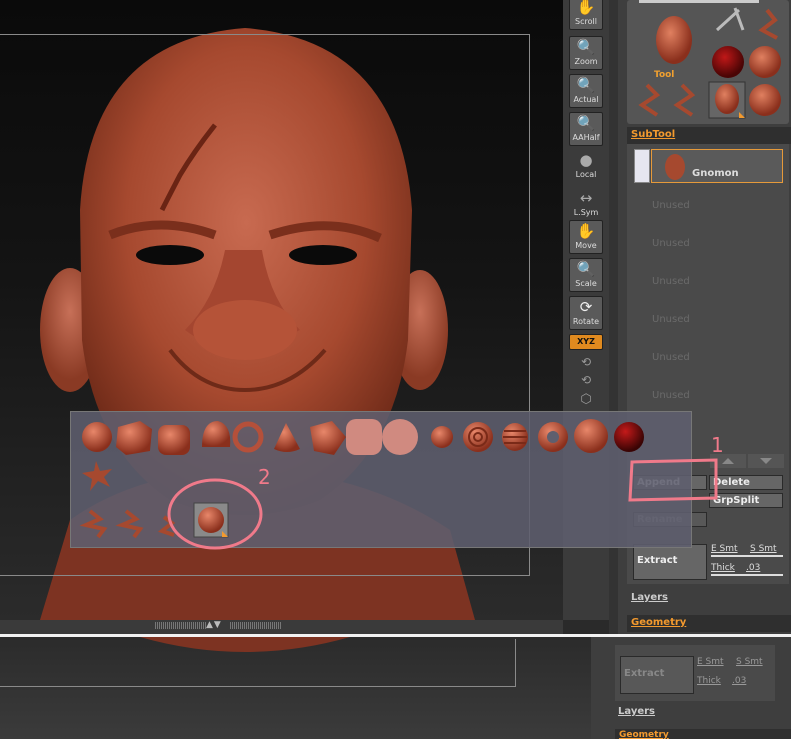  Describe the element at coordinates (717, 445) in the screenshot. I see `annotation-number-1: 1` at that location.